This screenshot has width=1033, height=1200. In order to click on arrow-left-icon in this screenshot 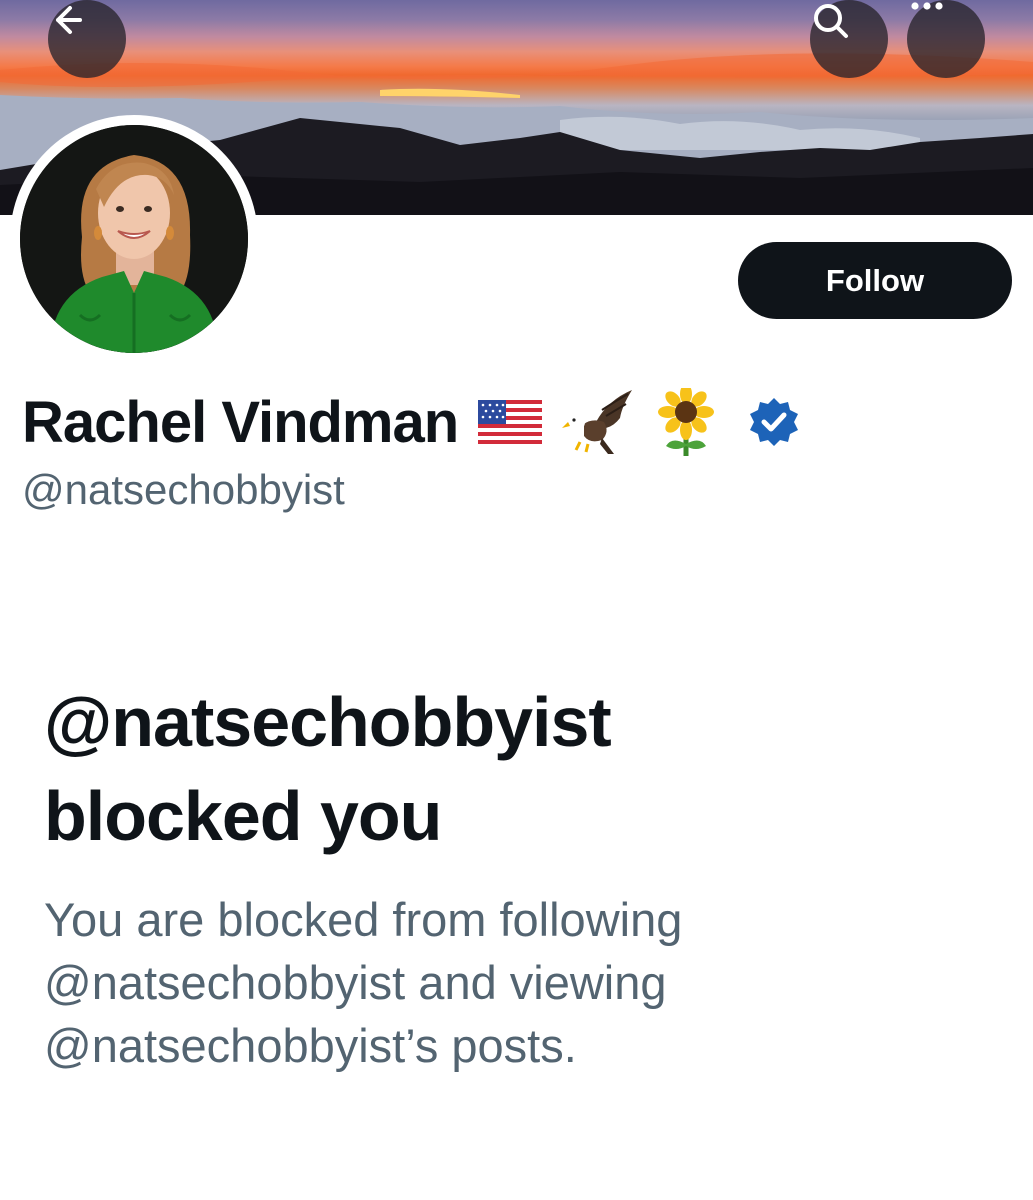, I will do `click(69, 20)`.